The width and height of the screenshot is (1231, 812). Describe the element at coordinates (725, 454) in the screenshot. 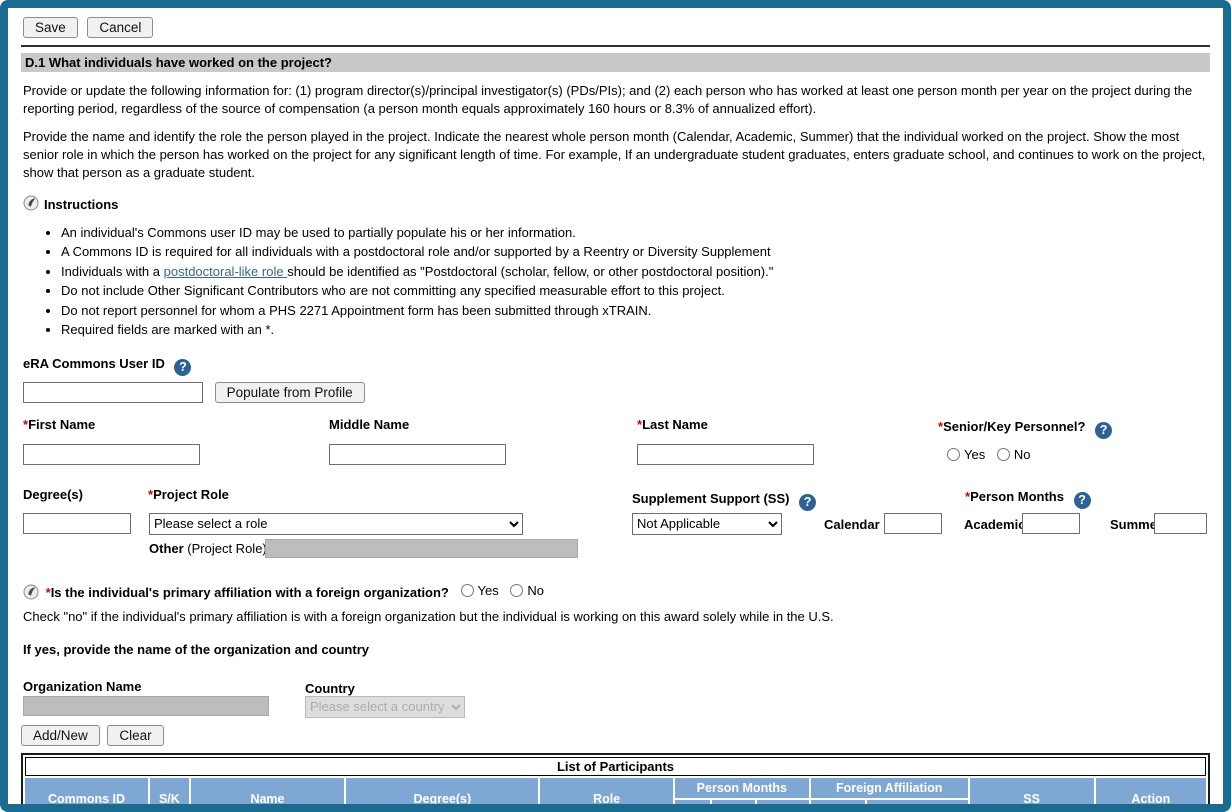

I see `last-name-input` at that location.